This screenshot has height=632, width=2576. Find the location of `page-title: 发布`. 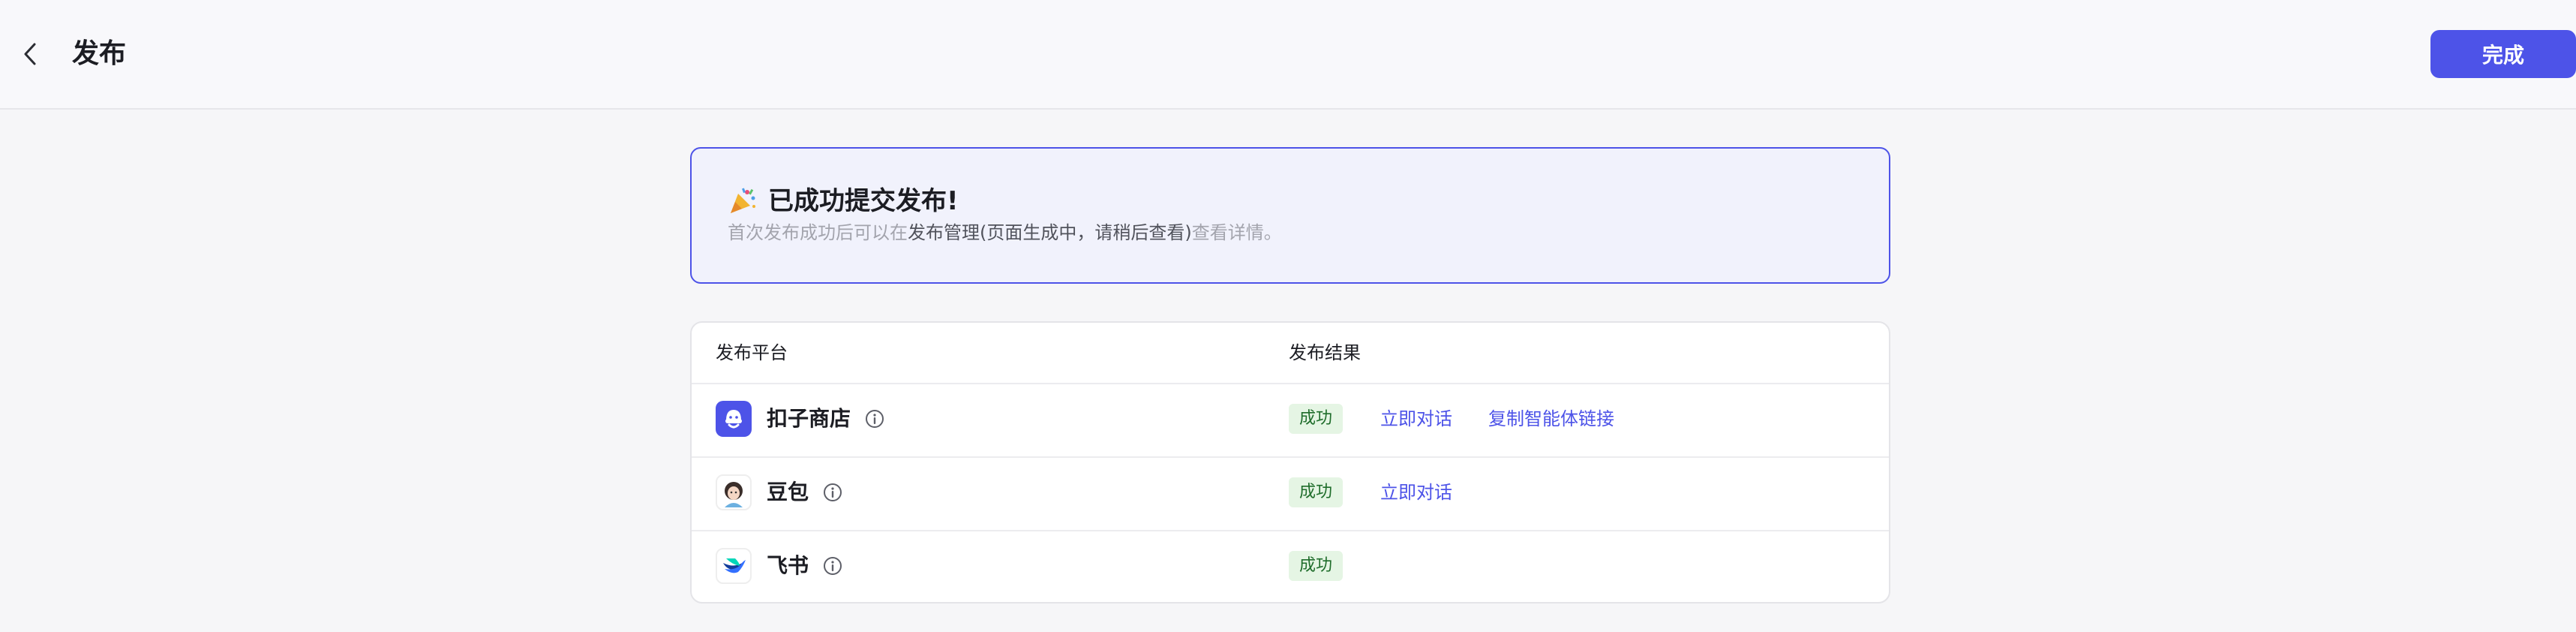

page-title: 发布 is located at coordinates (99, 53).